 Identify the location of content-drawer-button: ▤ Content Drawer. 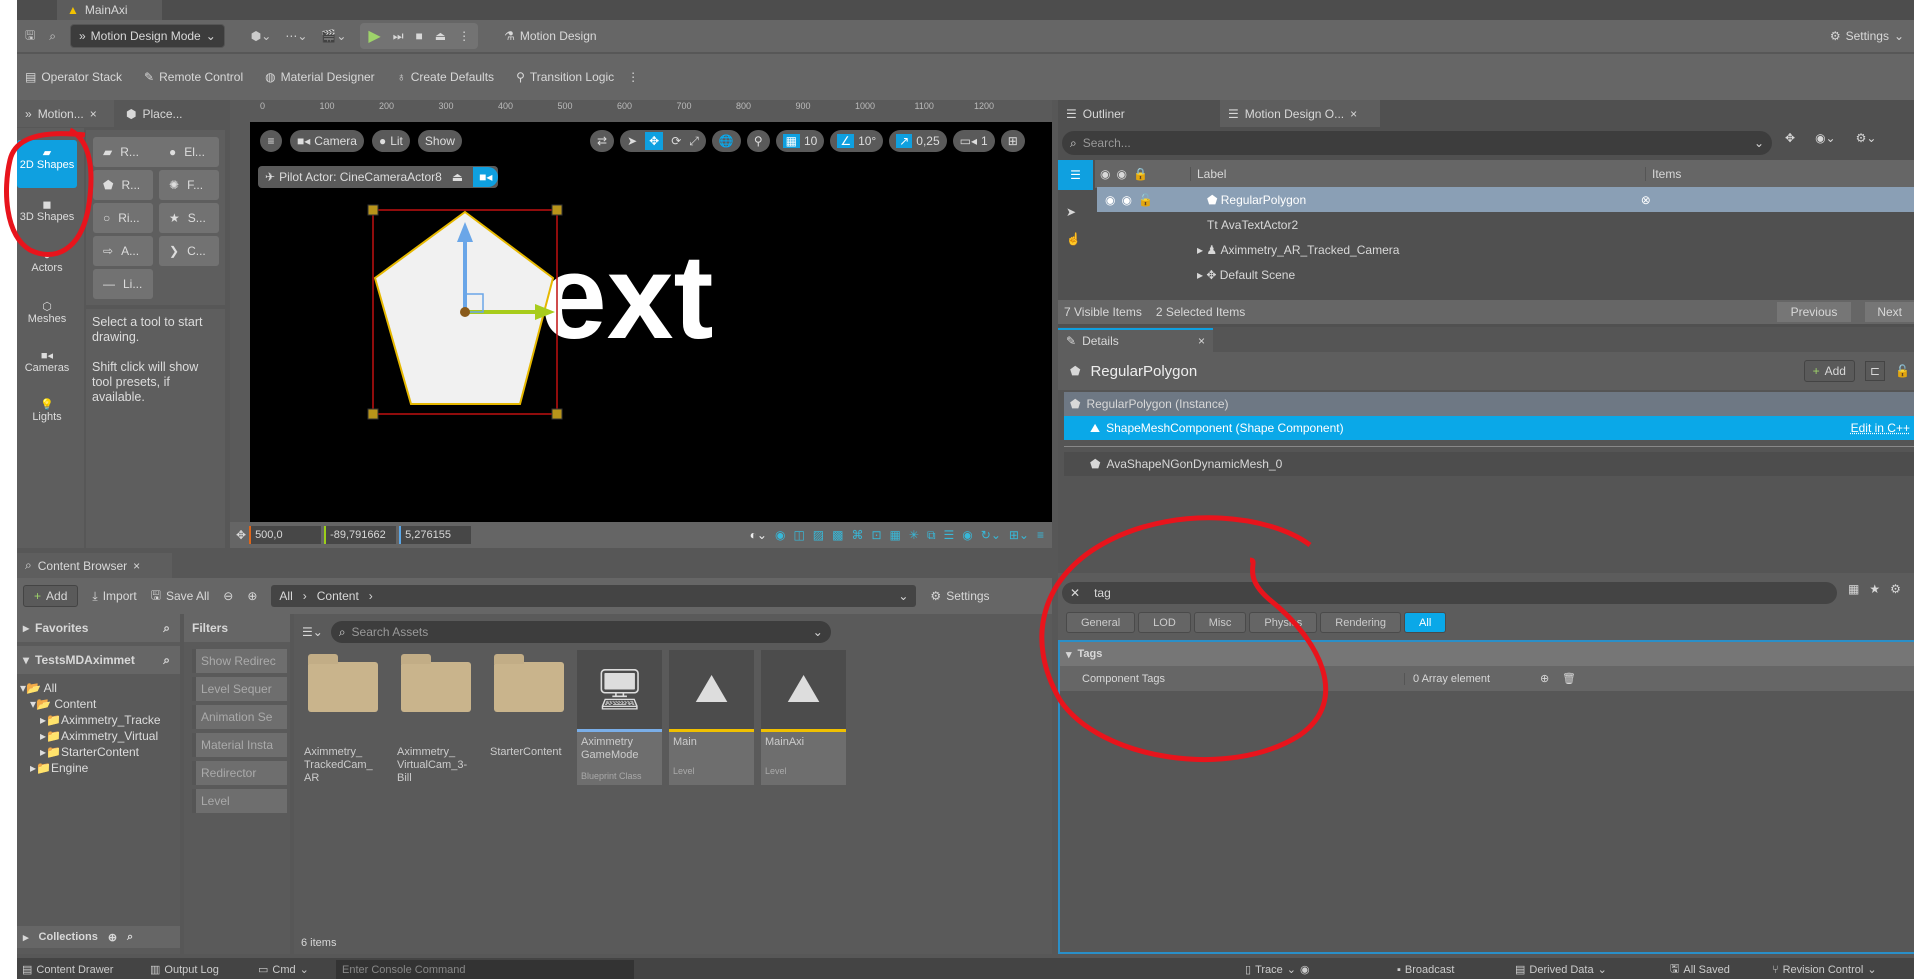
(67, 969).